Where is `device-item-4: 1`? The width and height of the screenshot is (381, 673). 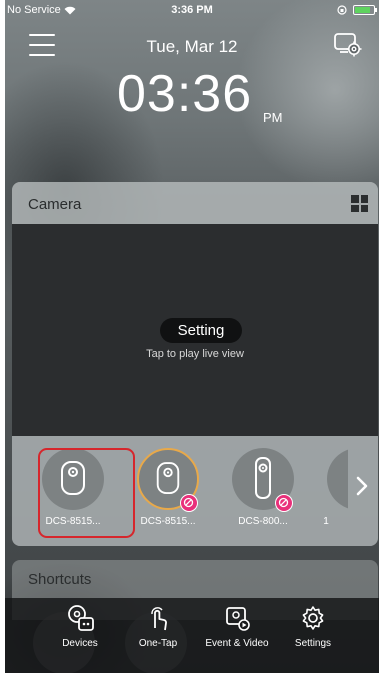 device-item-4: 1 is located at coordinates (333, 490).